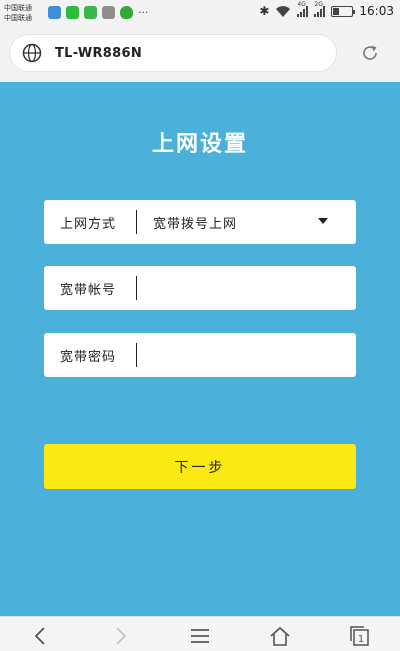  Describe the element at coordinates (90, 12) in the screenshot. I see `messaging-app-icon` at that location.